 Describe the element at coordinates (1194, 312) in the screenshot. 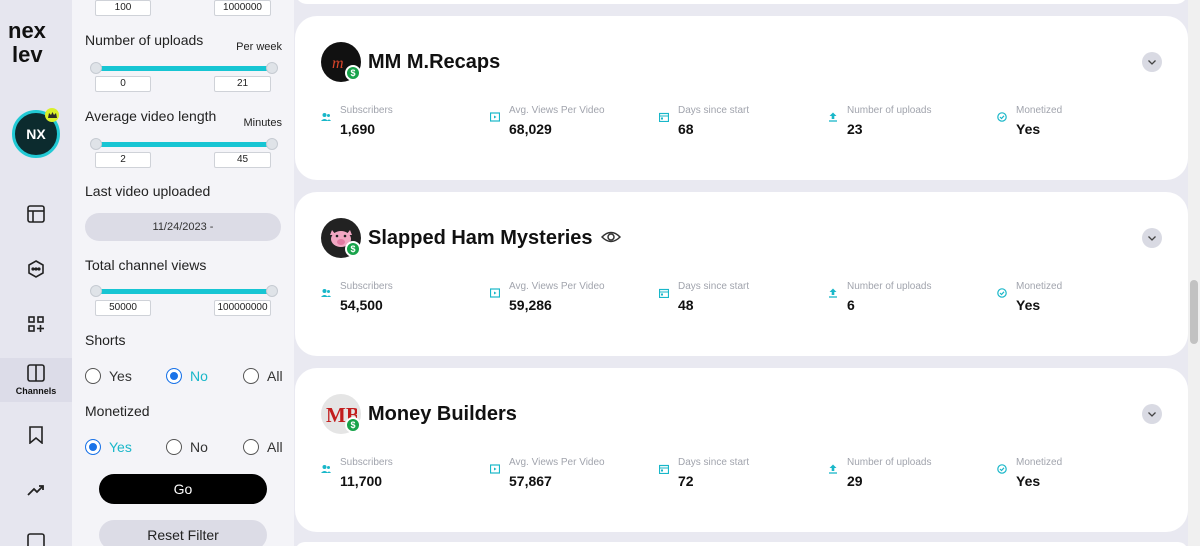

I see `scrollbar-thumb` at that location.